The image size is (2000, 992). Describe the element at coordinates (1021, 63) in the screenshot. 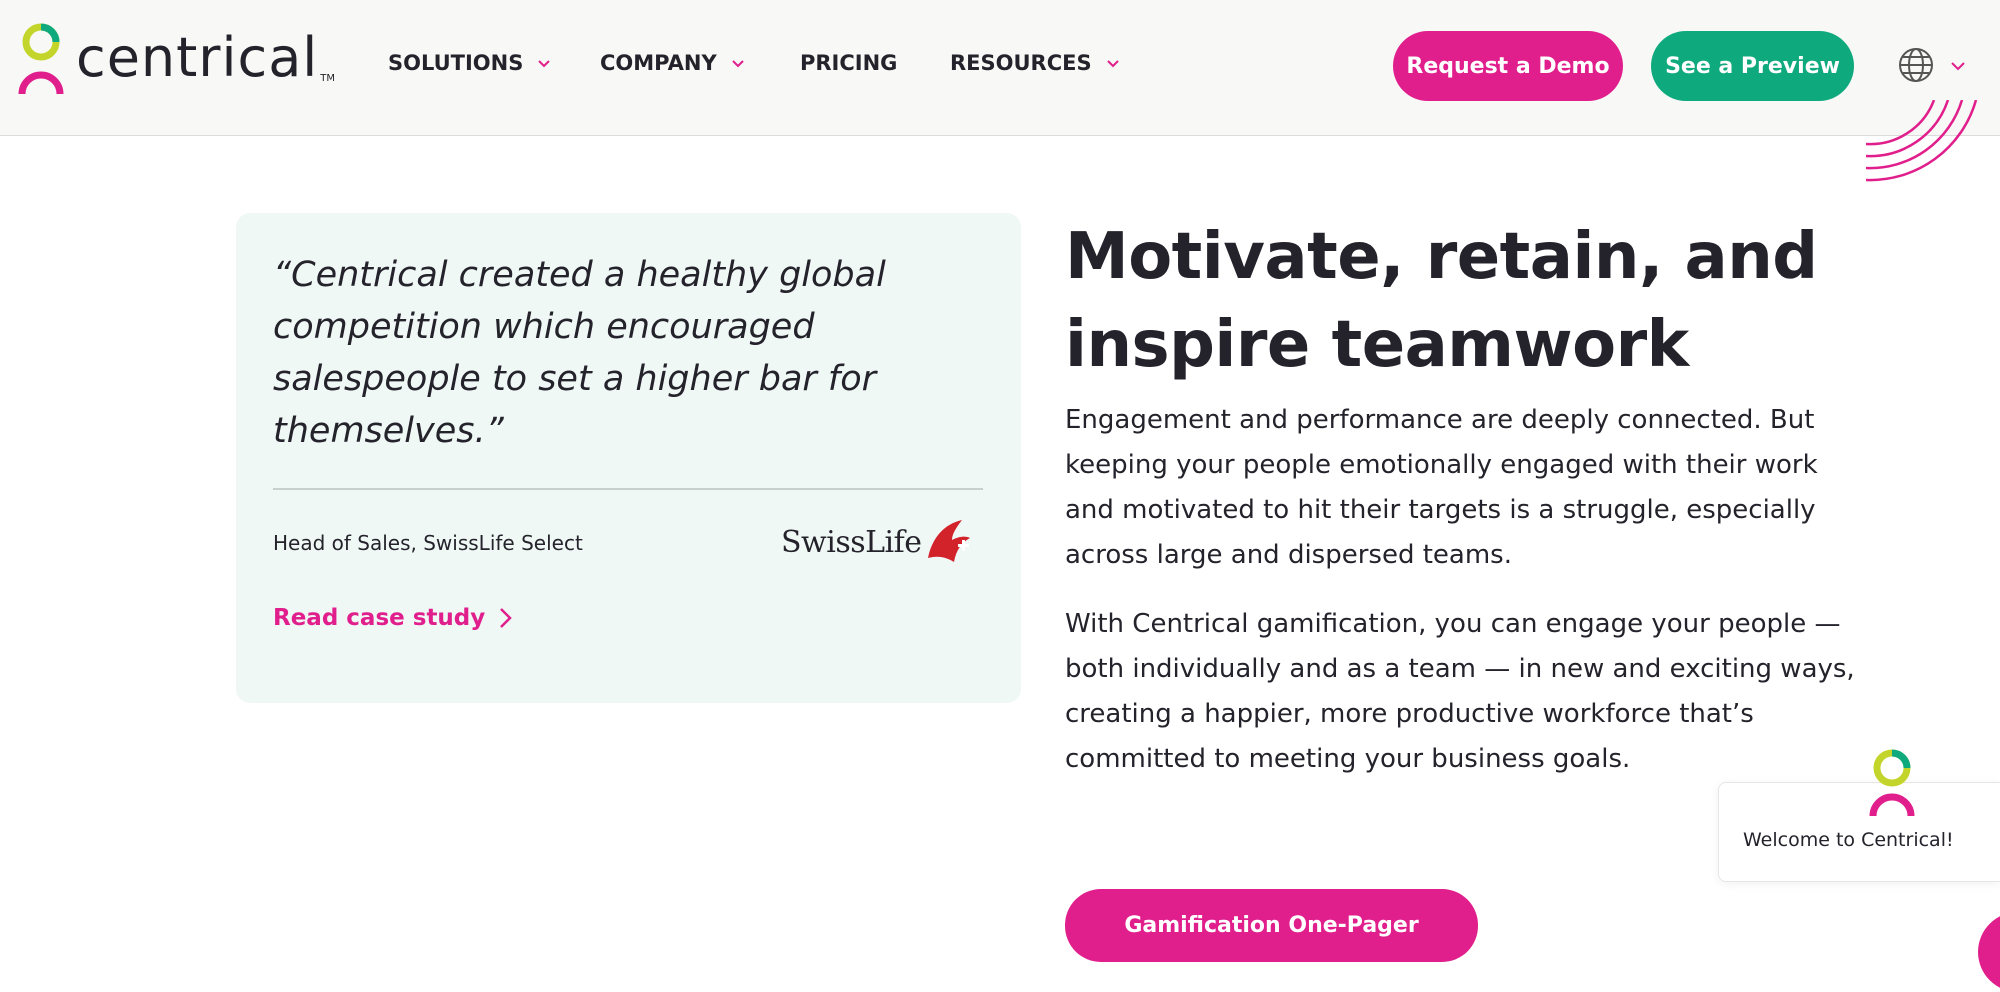

I see `nav-resources-label: RESOURCES` at that location.